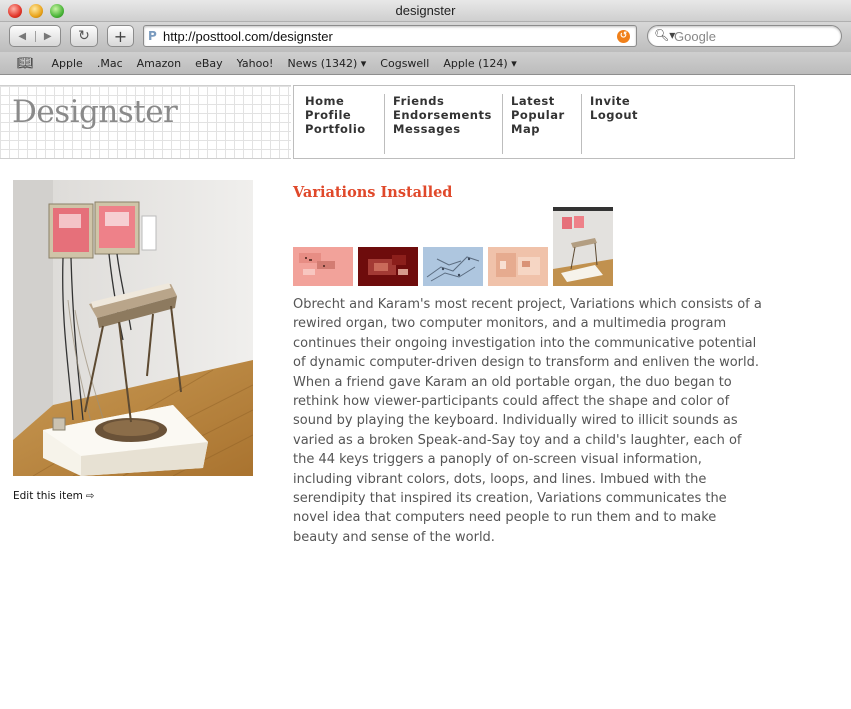  I want to click on forward-button: ▶, so click(47, 36).